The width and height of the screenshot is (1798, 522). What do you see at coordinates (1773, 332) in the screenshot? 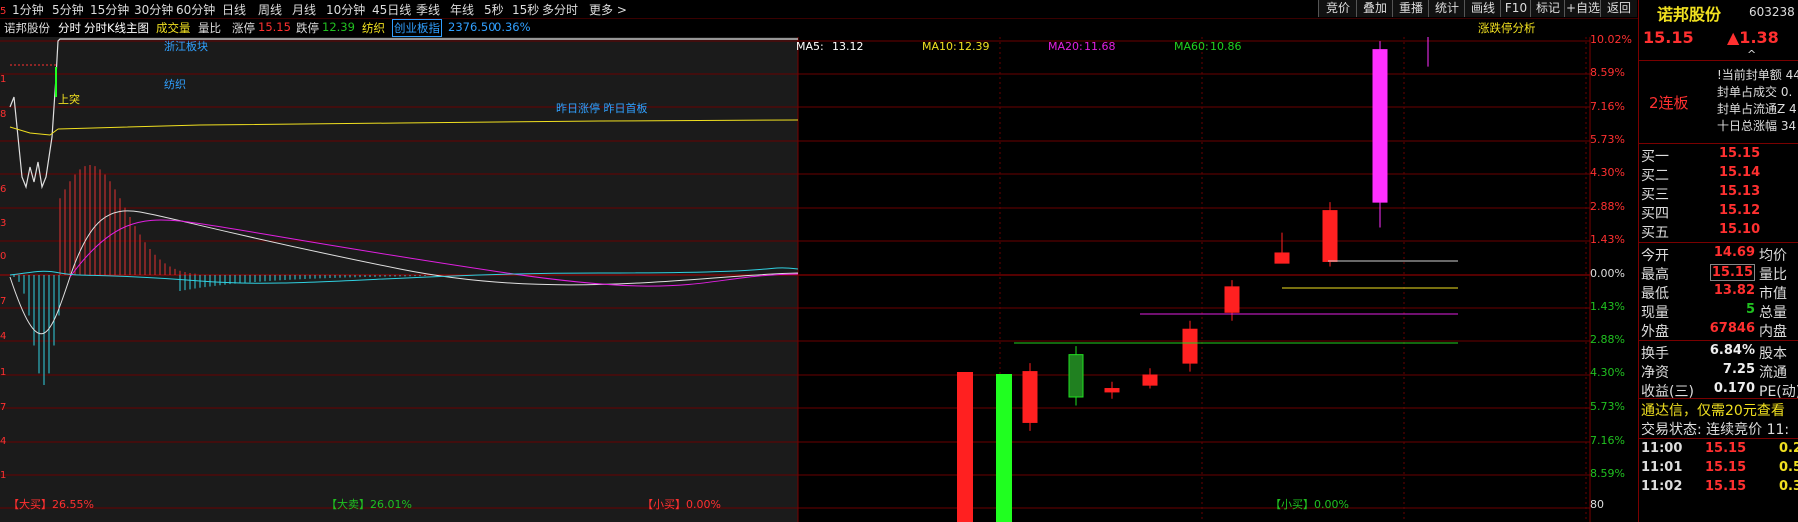
I see `quote-right-label-4: 内盘` at bounding box center [1773, 332].